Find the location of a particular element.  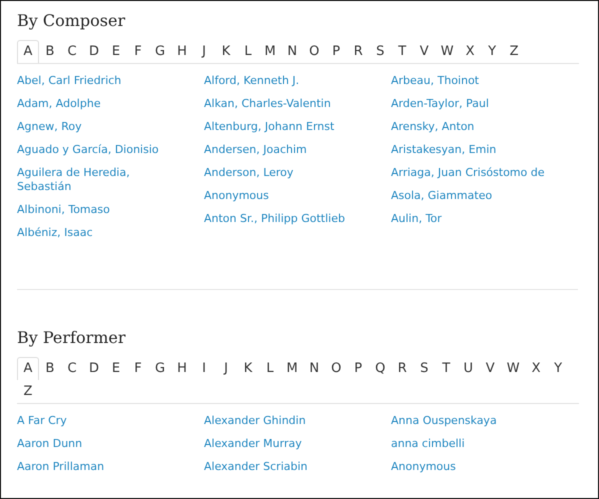

name-link: Asola, Giammateo is located at coordinates (441, 196).